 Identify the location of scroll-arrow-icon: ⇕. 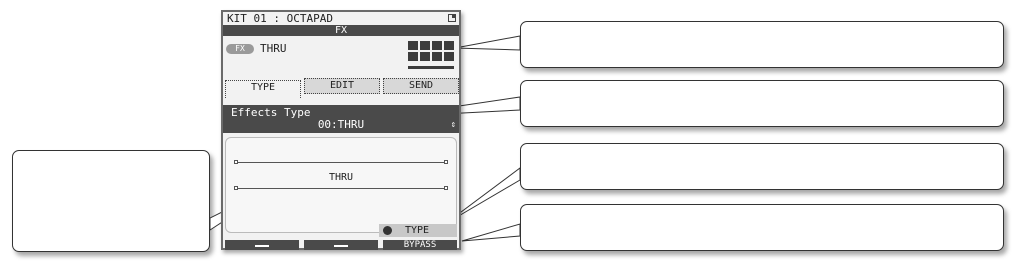
(453, 125).